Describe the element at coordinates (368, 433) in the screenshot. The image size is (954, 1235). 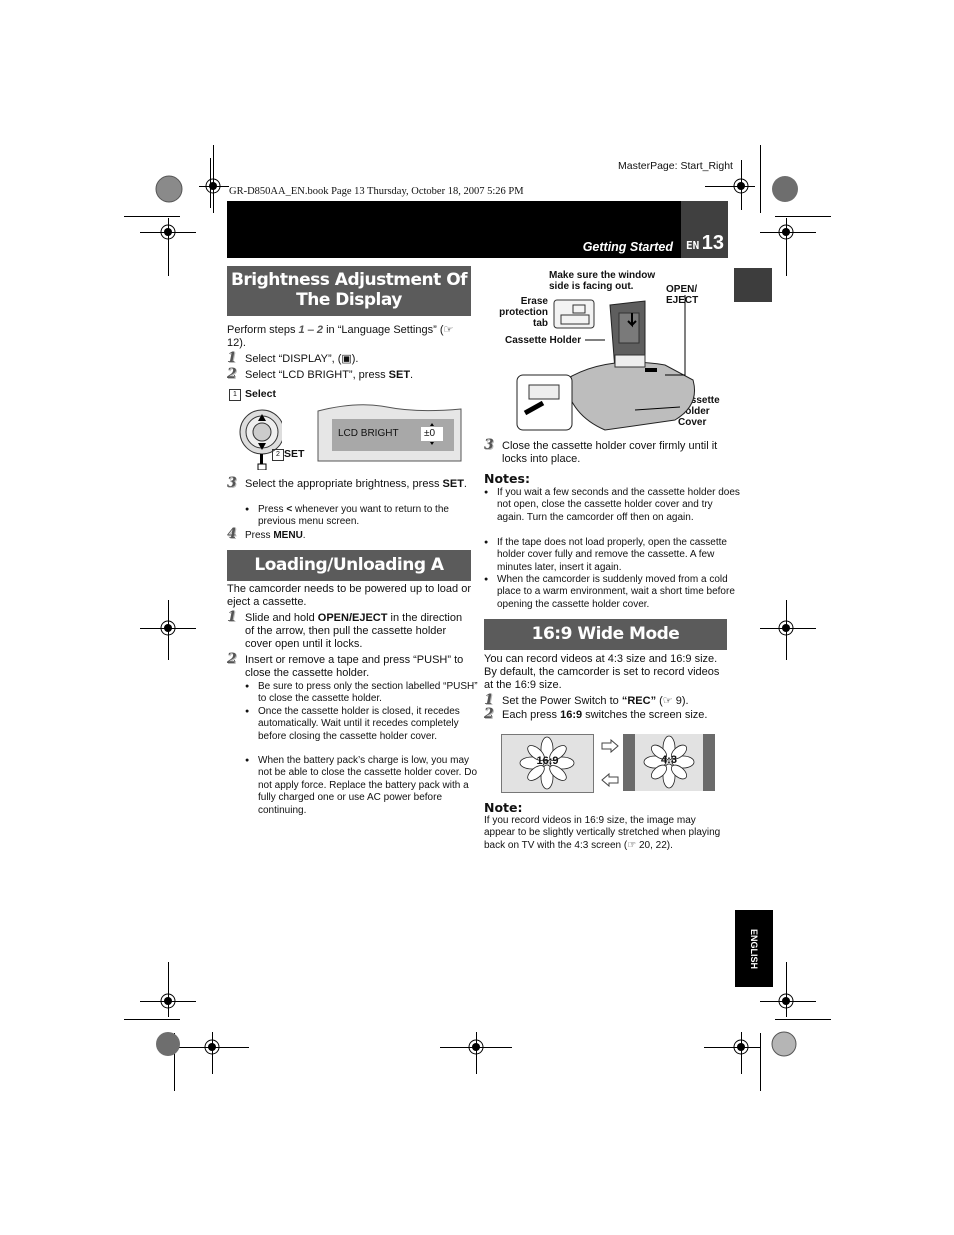
I see `lcd-bright-label: LCD BRIGHT` at that location.